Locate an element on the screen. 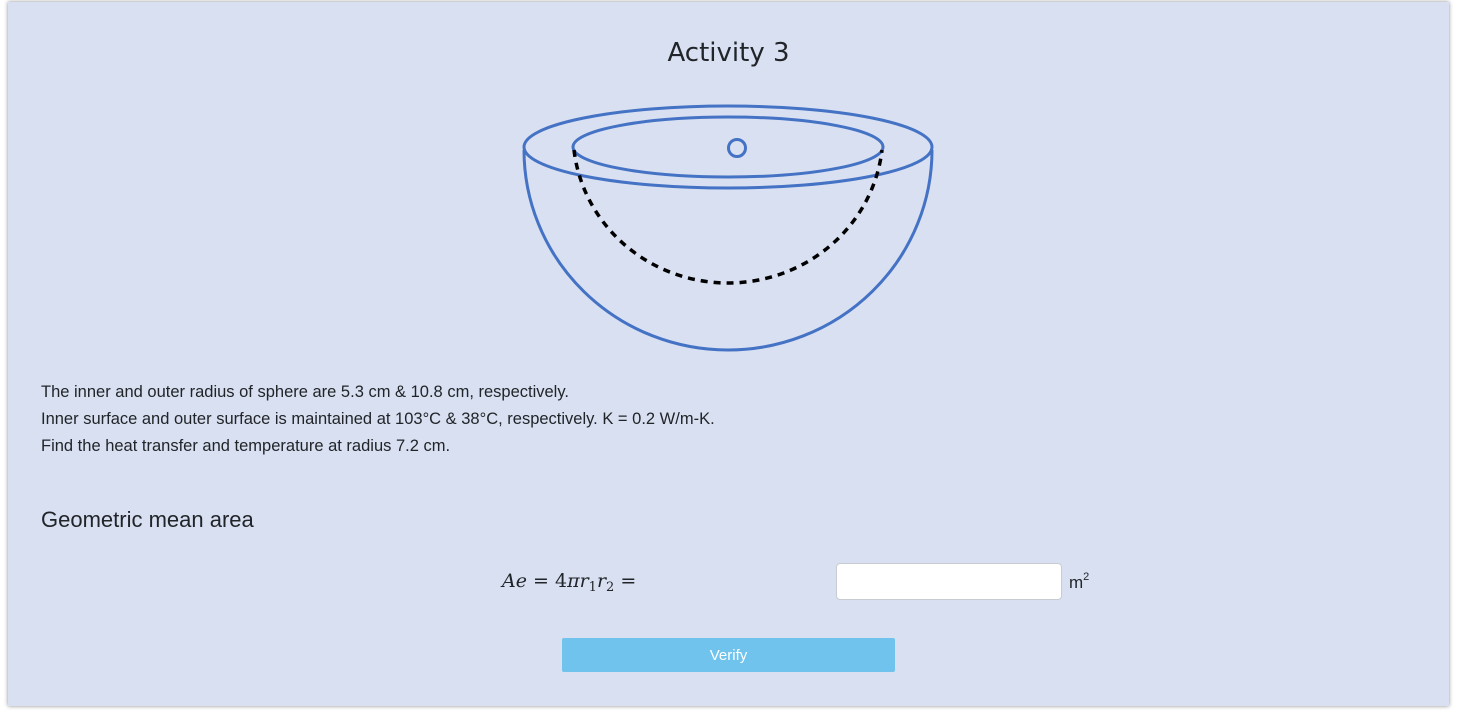  center-marker is located at coordinates (737, 148).